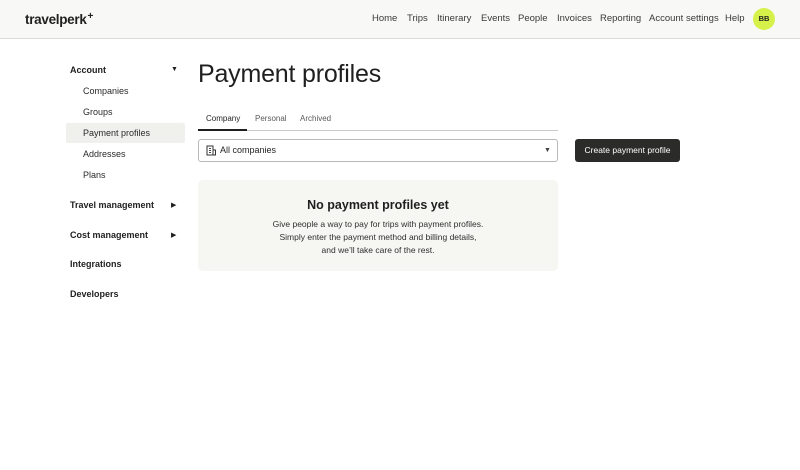 The height and width of the screenshot is (470, 800). Describe the element at coordinates (378, 250) in the screenshot. I see `empty-state-text: and we’ll take care of the rest.` at that location.